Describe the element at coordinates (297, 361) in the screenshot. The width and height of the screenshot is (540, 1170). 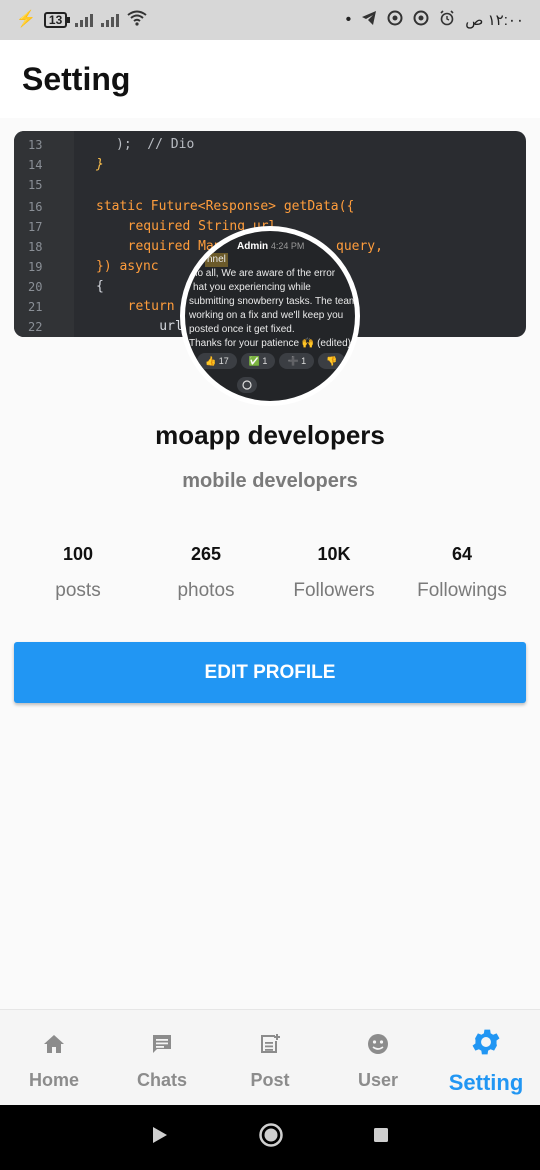
I see `reaction-chip: ➕ 1` at that location.